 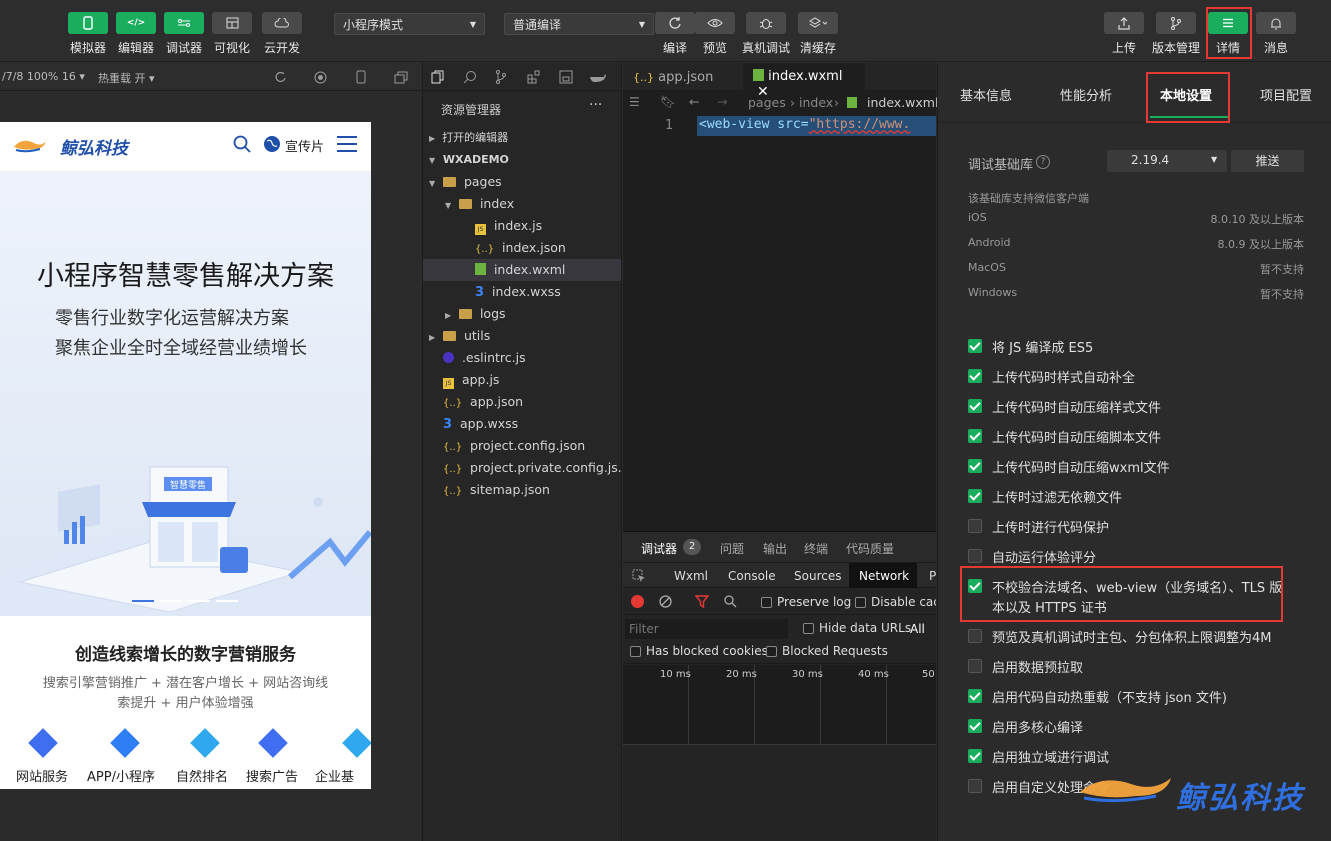 I want to click on breadcrumb-item: index.wxml, so click(x=902, y=102).